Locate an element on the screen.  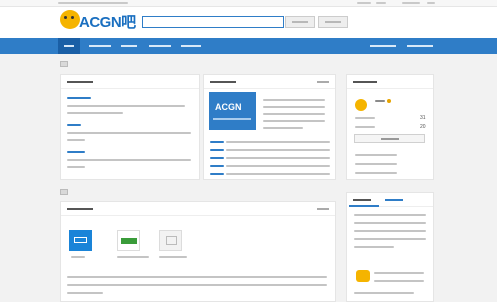
top-link-b is located at coordinates (381, 3).